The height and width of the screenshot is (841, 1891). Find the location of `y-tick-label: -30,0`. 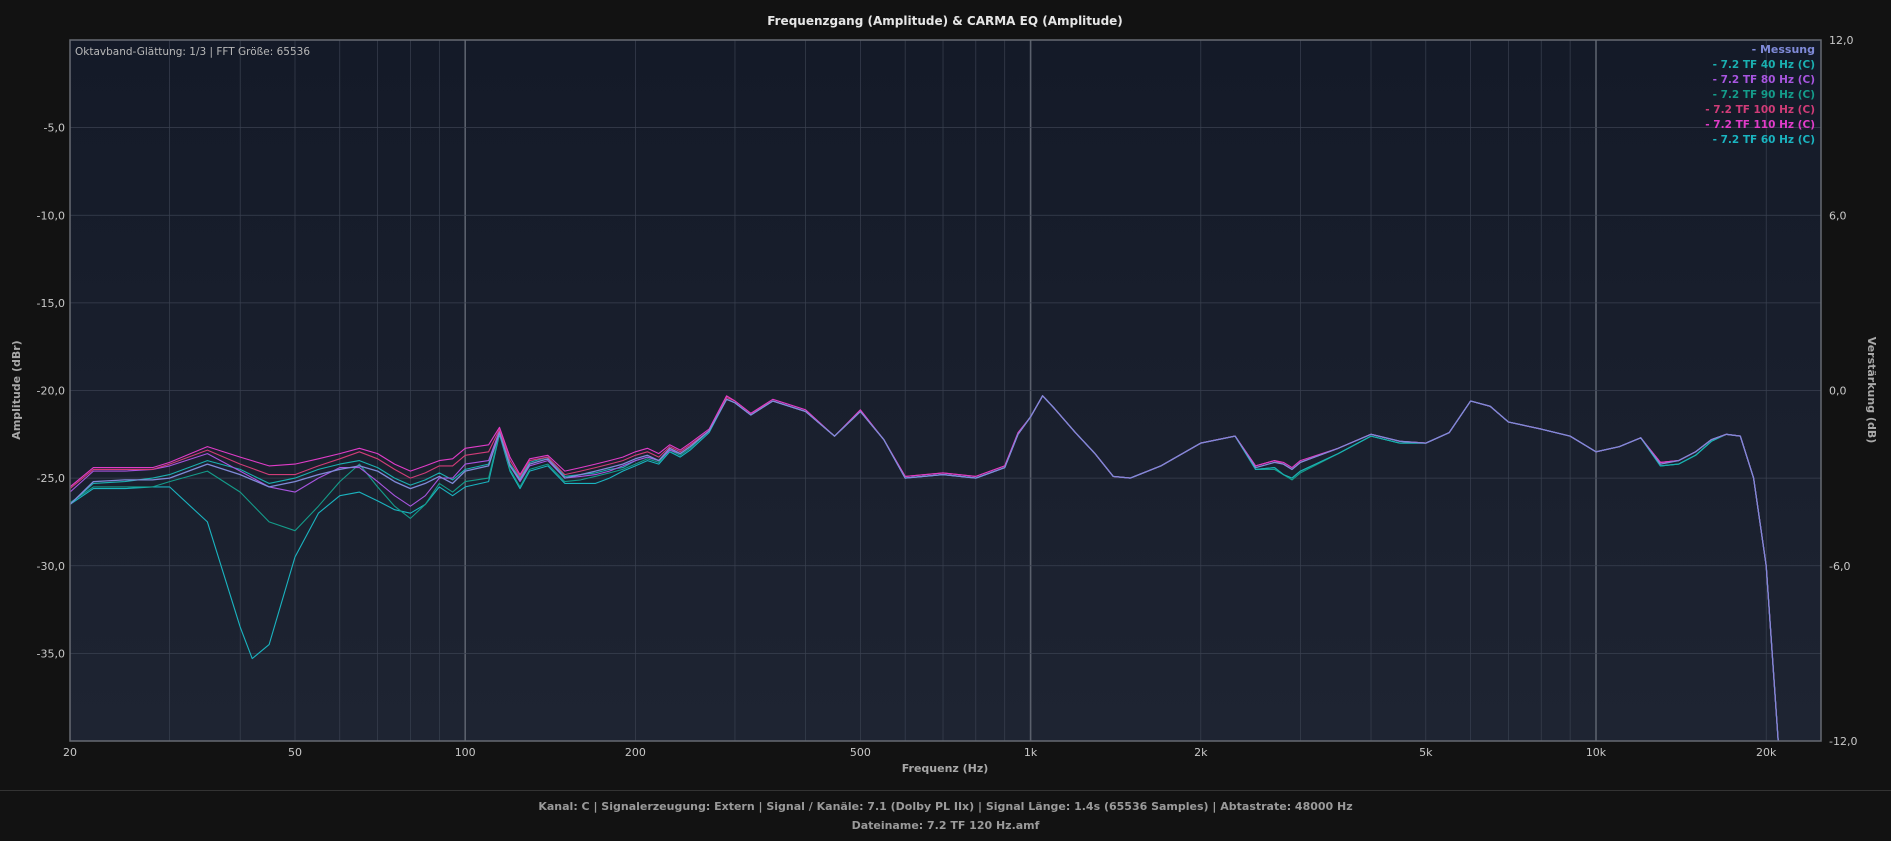

y-tick-label: -30,0 is located at coordinates (51, 566).